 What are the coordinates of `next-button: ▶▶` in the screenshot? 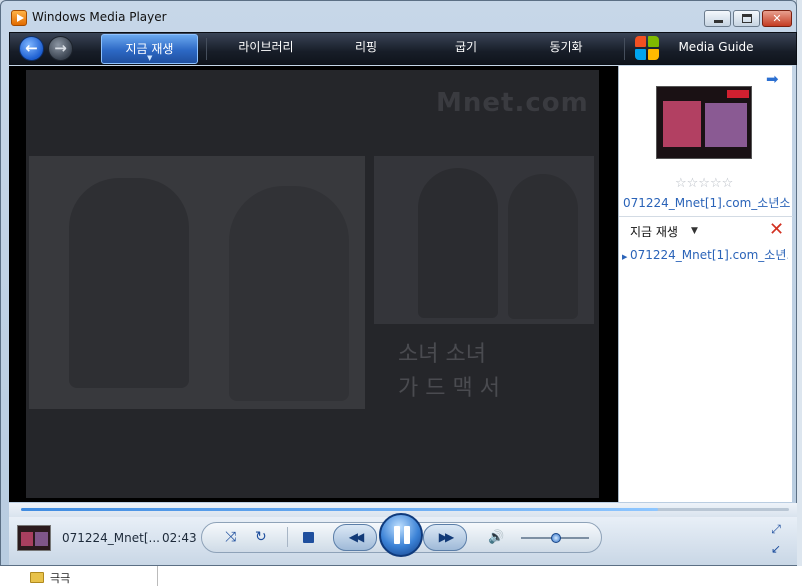 It's located at (445, 537).